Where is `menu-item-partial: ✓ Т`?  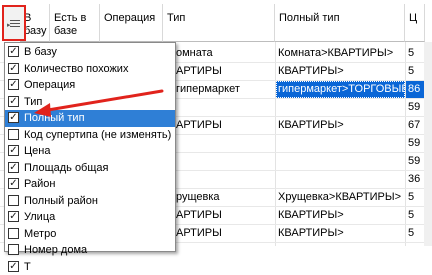
menu-item-partial: ✓ Т is located at coordinates (90, 267).